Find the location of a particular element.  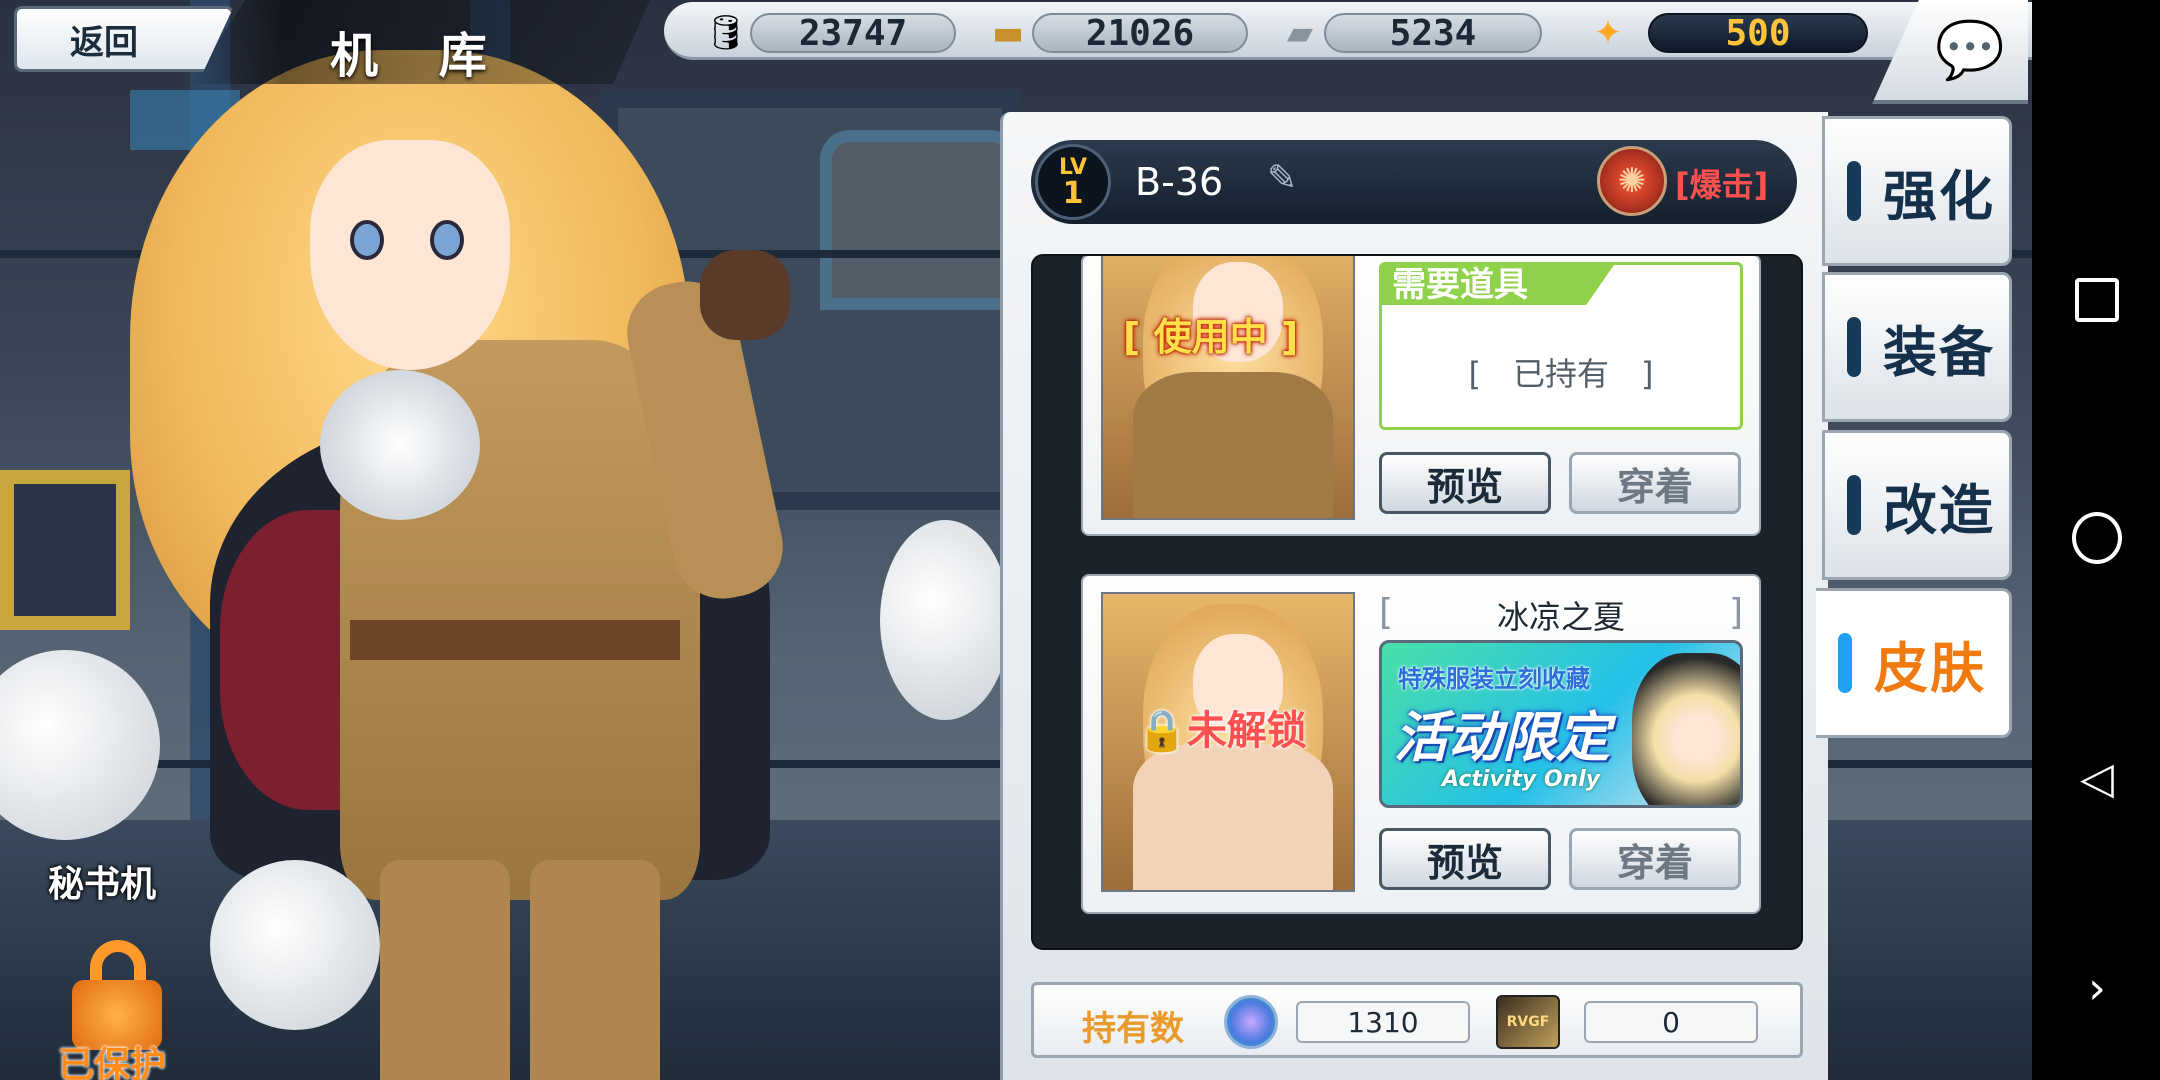

chat-icon: 💬 is located at coordinates (1970, 50).